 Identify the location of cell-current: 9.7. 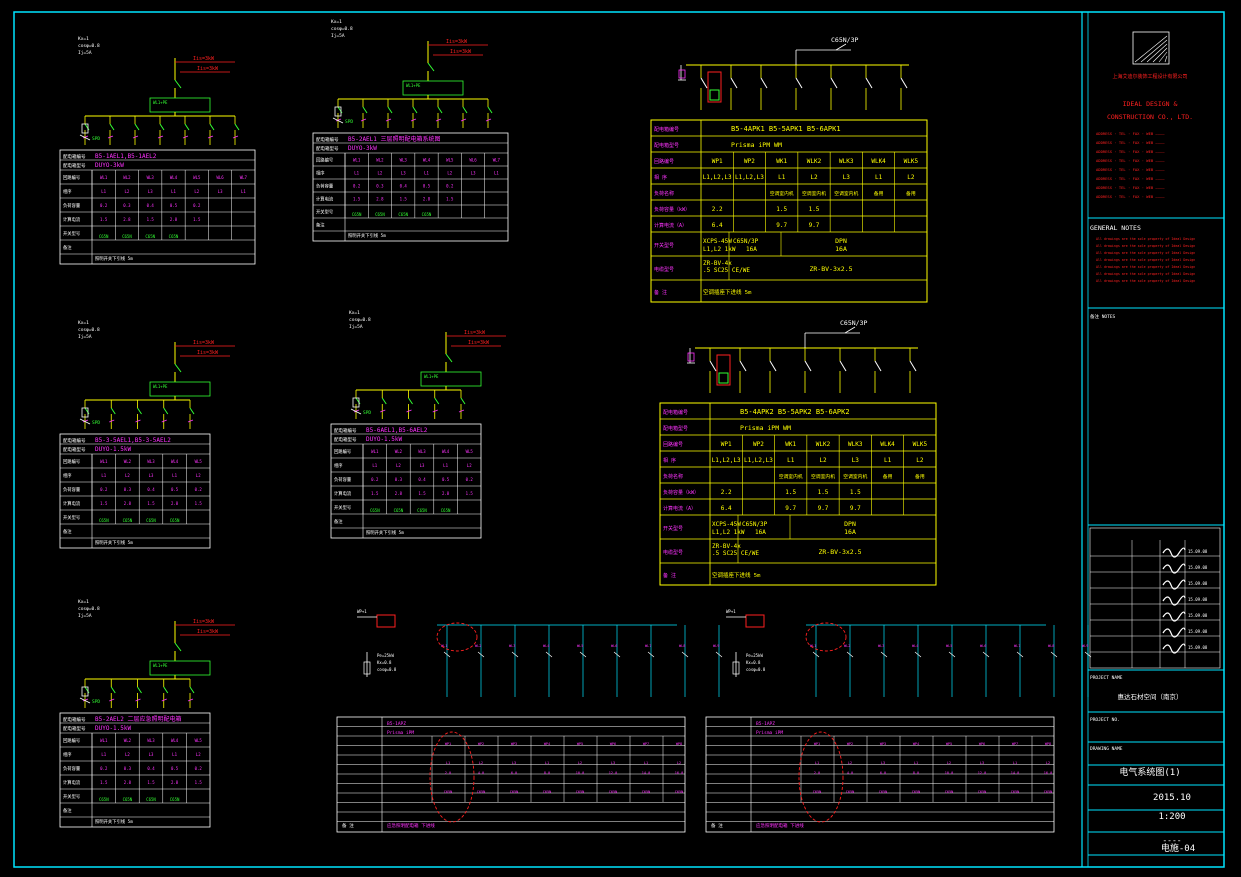
(823, 508).